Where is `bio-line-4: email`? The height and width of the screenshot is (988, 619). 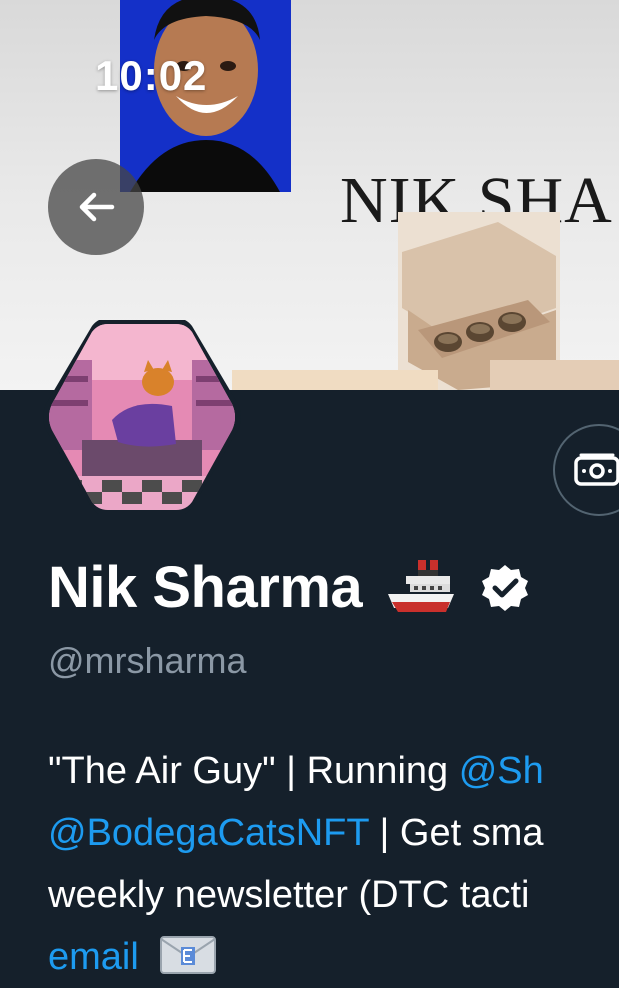 bio-line-4: email is located at coordinates (333, 957).